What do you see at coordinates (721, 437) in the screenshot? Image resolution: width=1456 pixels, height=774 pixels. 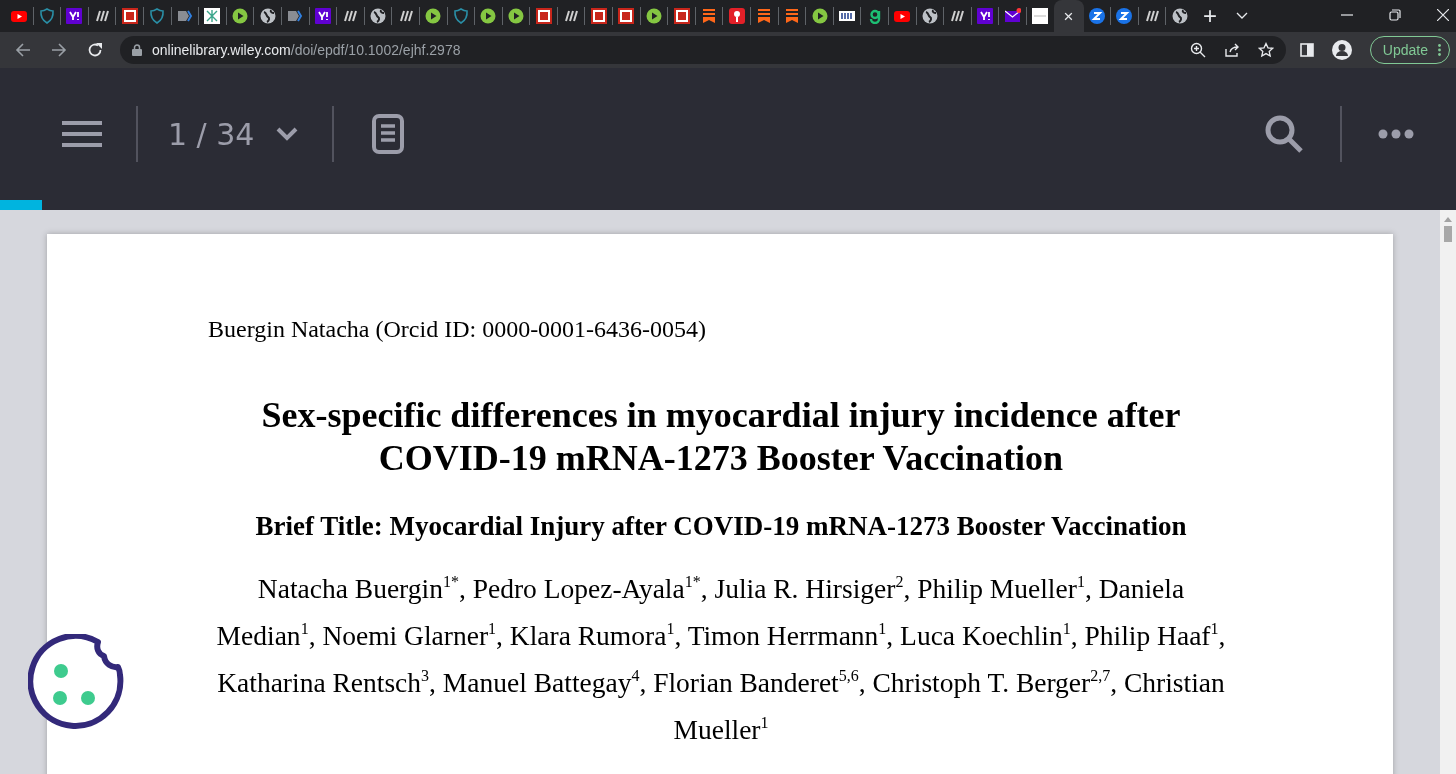 I see `article-title: Sex-specific differences in myocardial injury incidence after COVID-19 mRNA-1273 Booster Vaccination` at bounding box center [721, 437].